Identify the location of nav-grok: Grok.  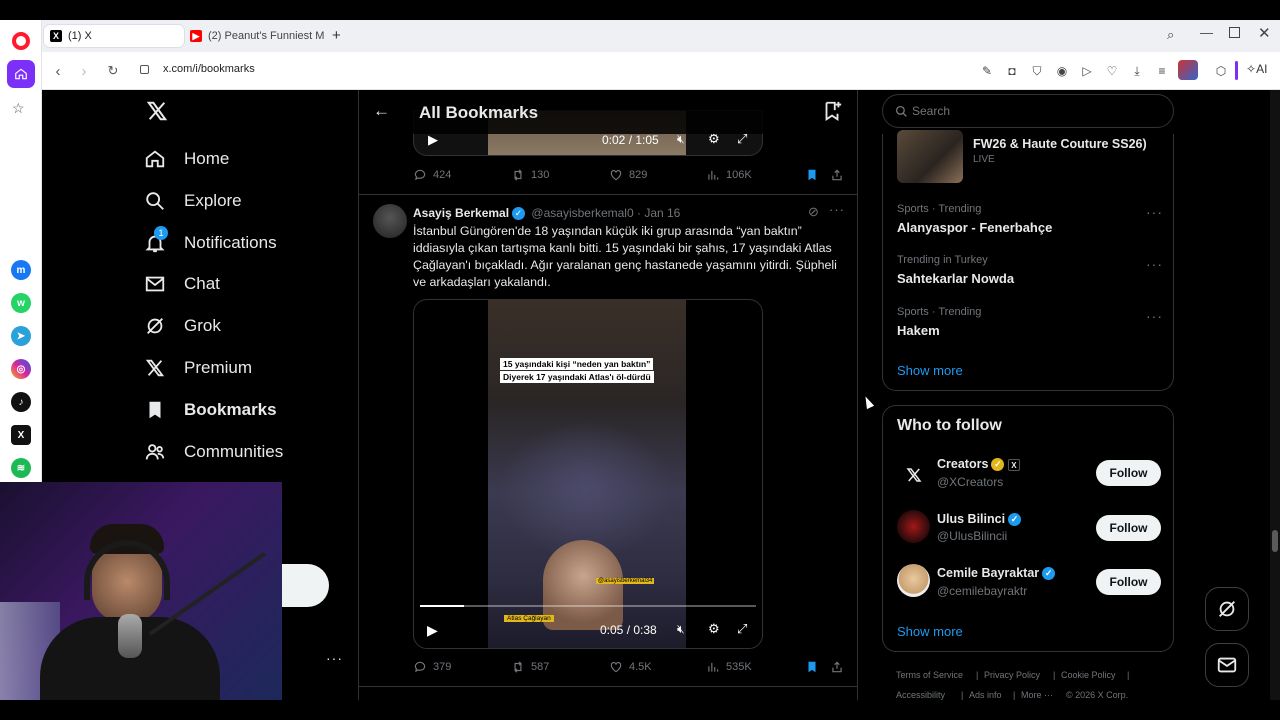
(182, 326).